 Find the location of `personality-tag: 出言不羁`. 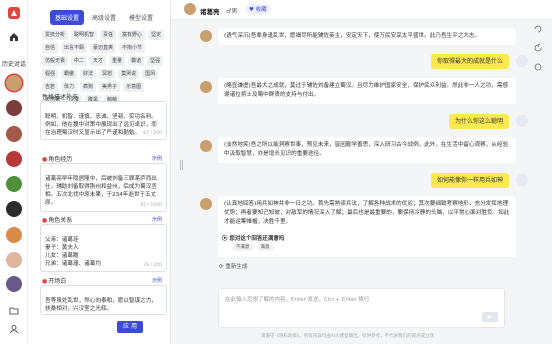

personality-tag: 出言不羁 is located at coordinates (74, 48).